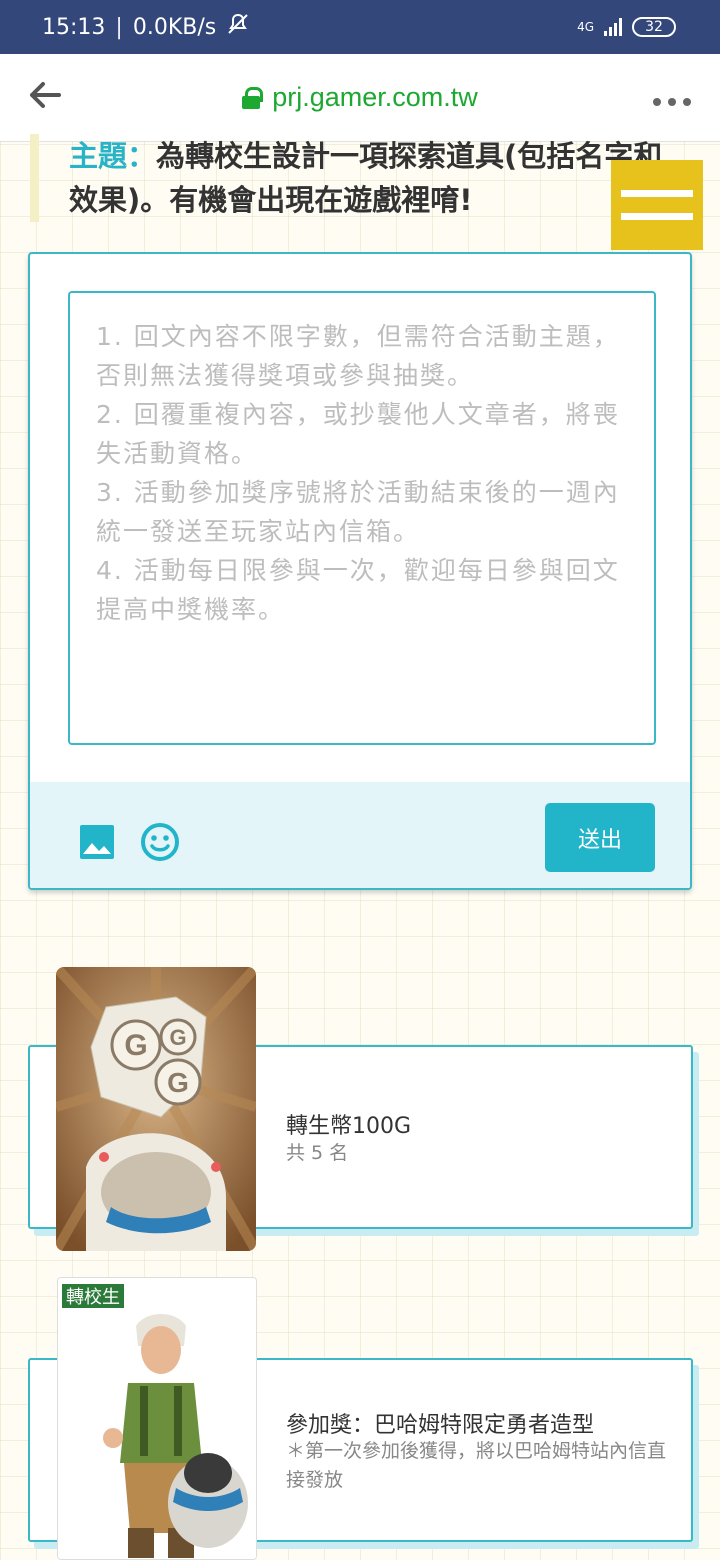  I want to click on network-type: 4G, so click(585, 27).